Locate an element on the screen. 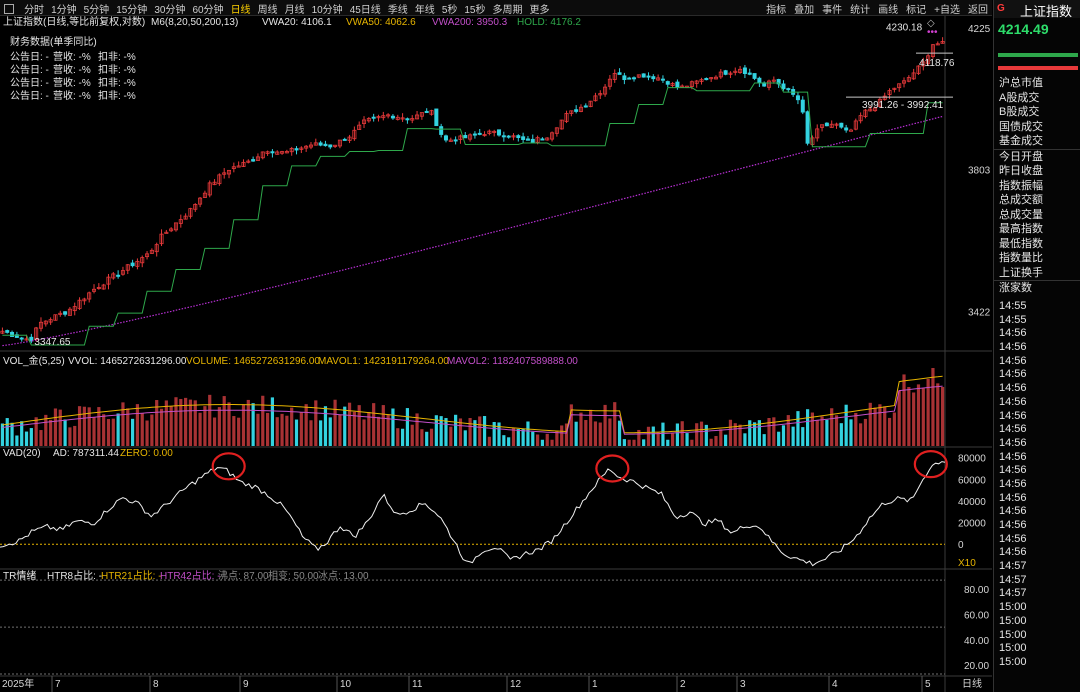 This screenshot has height=692, width=1080. period-tab-11: 季线 is located at coordinates (398, 8).